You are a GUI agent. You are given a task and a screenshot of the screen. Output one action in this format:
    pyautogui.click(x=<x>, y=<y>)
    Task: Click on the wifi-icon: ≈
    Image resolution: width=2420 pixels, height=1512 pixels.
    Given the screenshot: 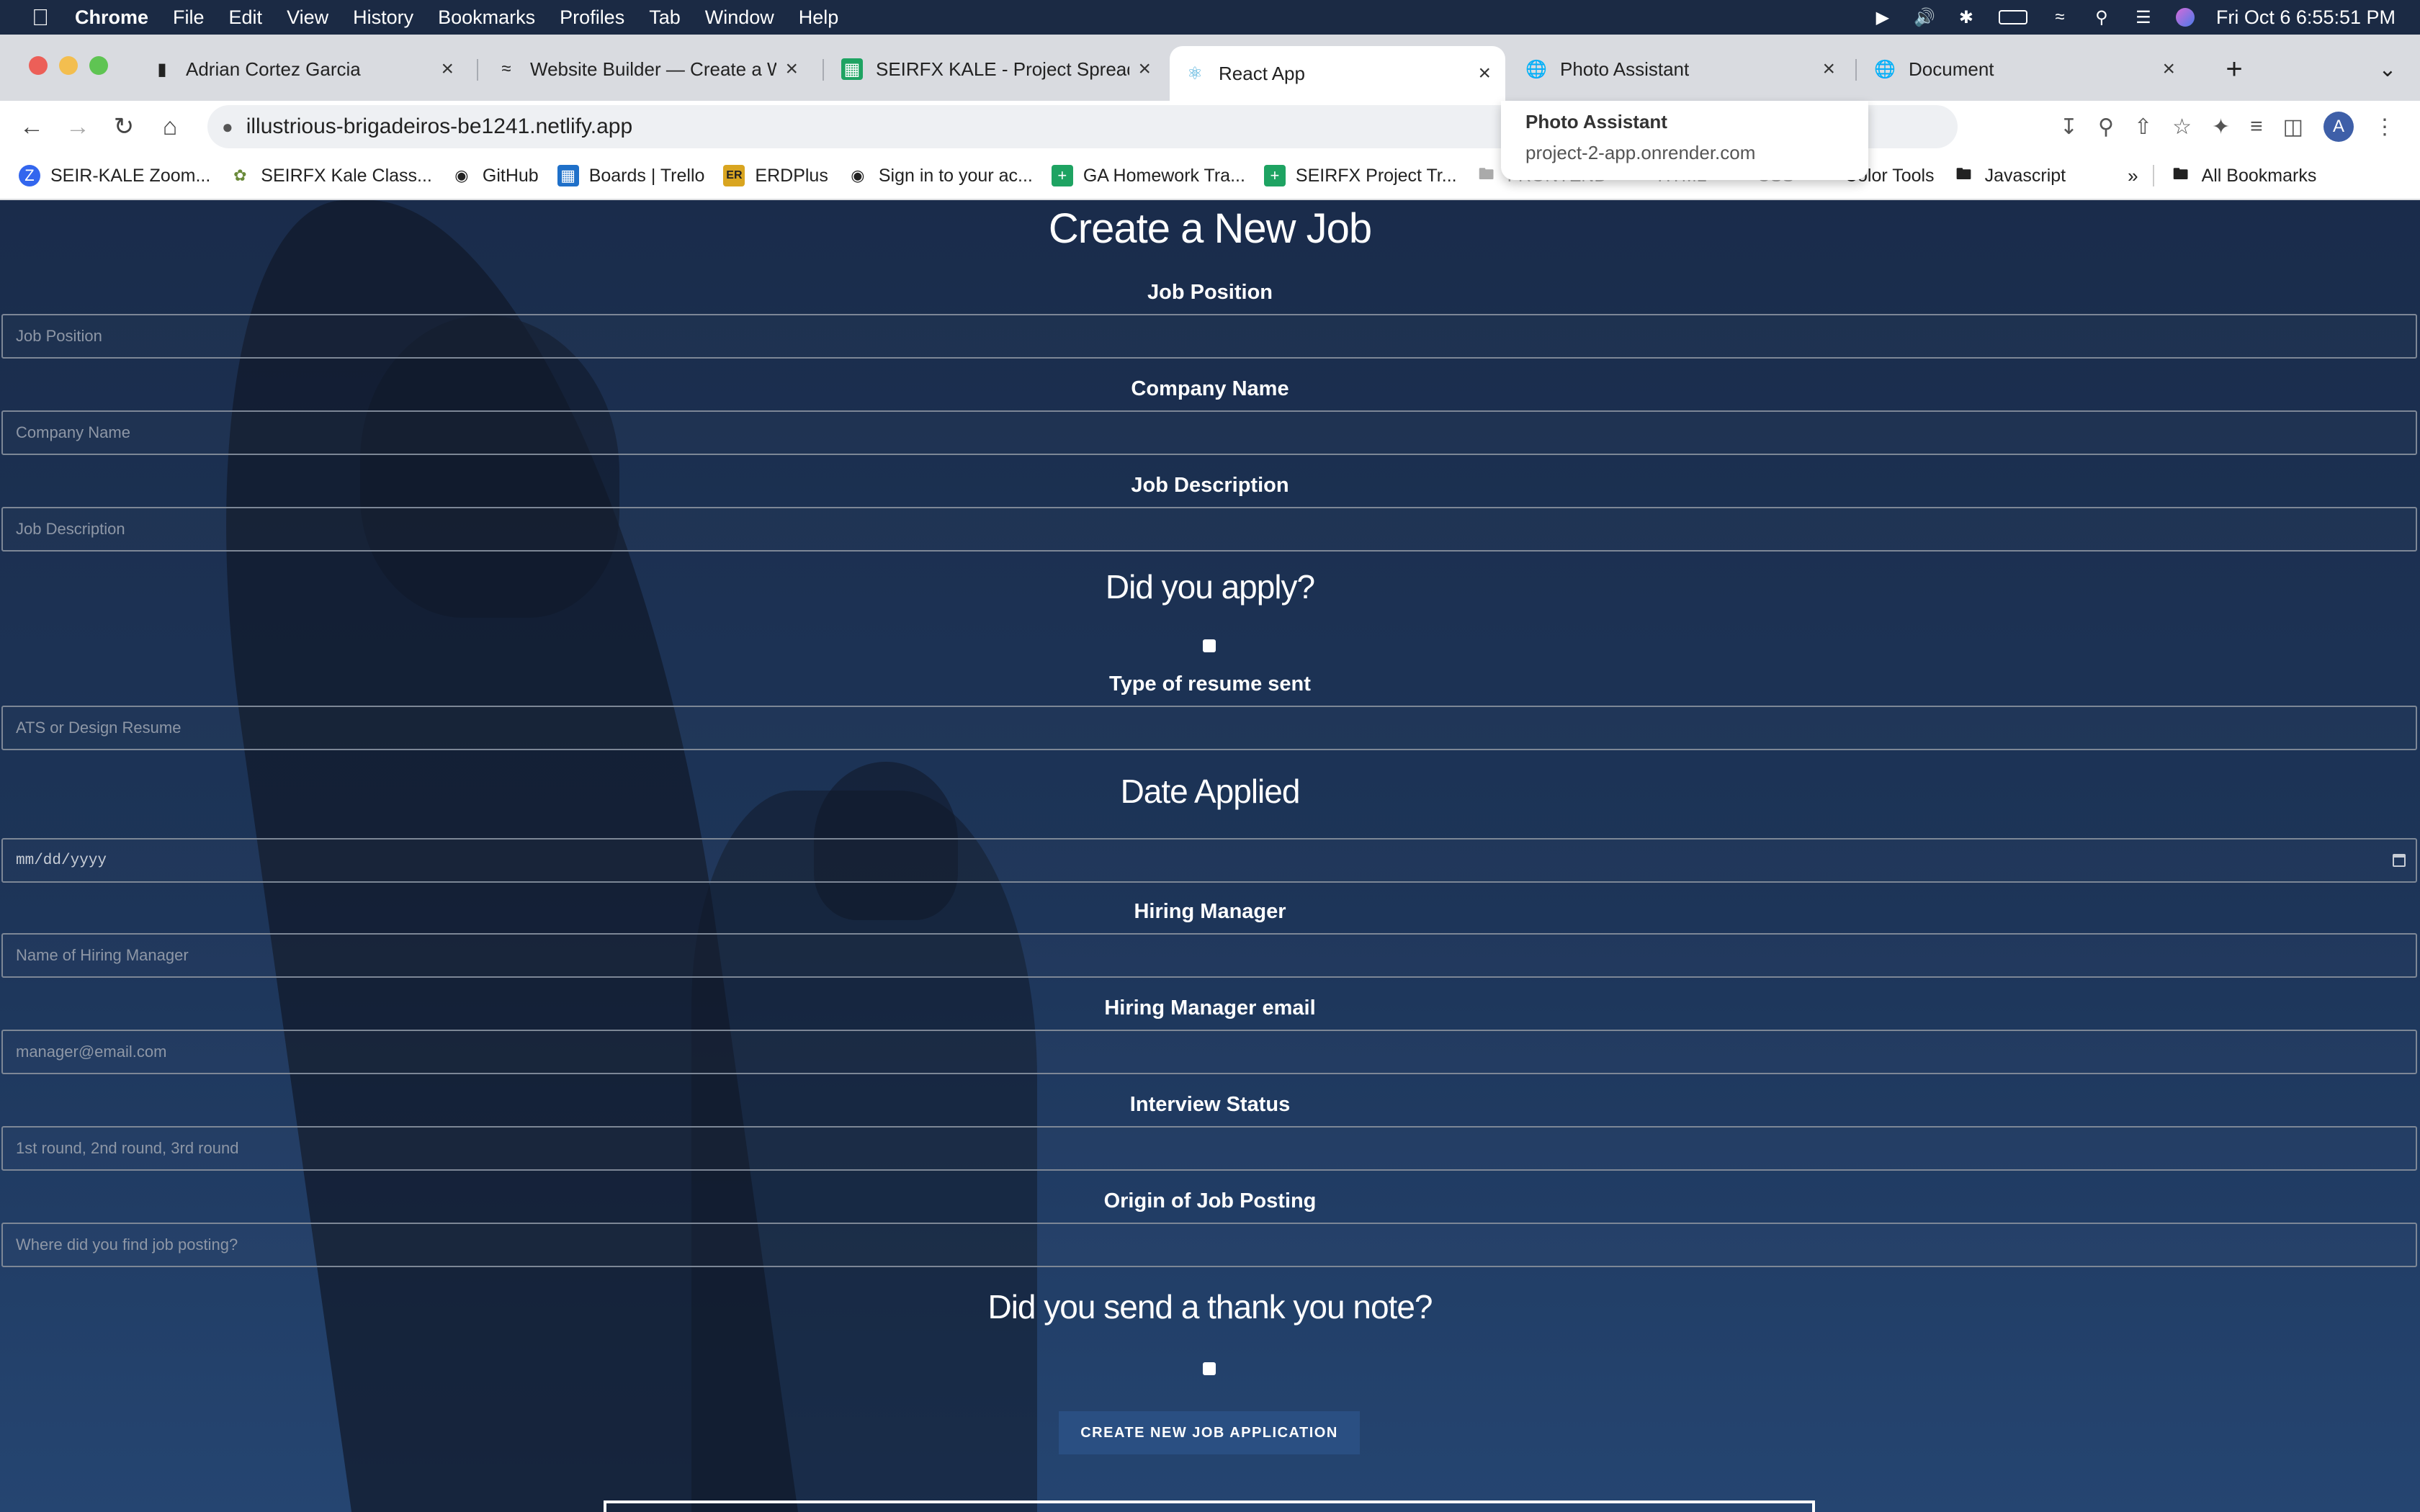 What is the action you would take?
    pyautogui.click(x=2060, y=17)
    